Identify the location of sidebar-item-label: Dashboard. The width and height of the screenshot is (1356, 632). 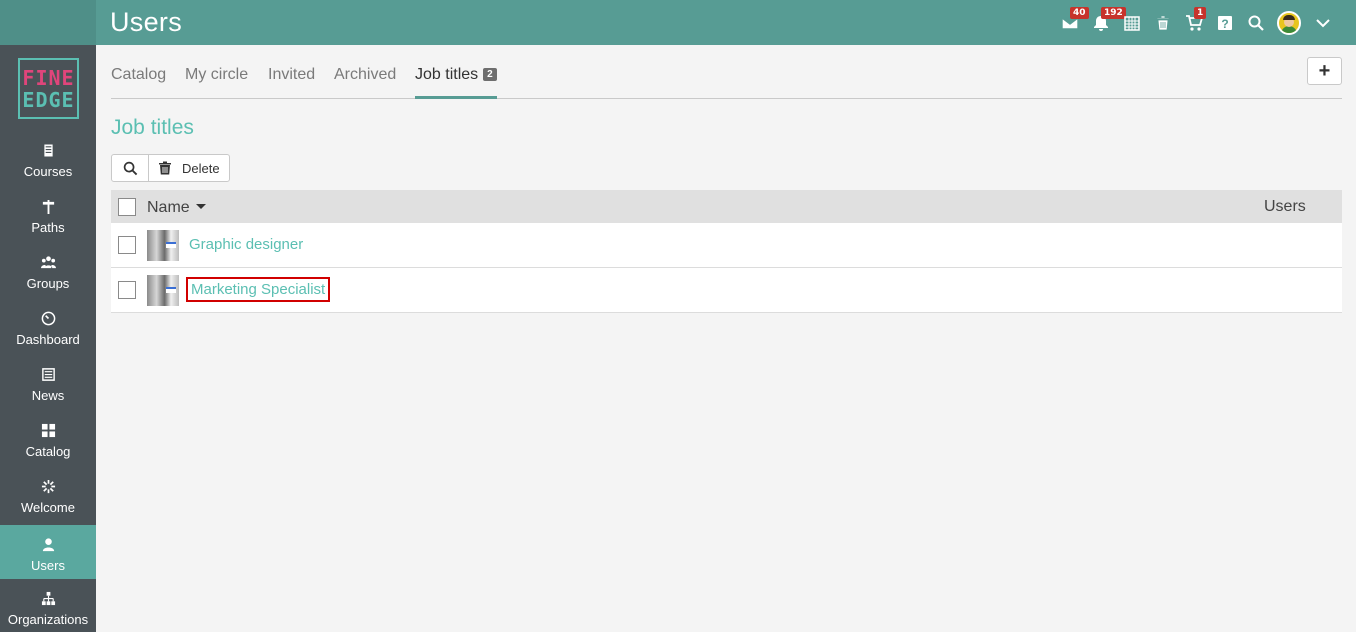
(48, 339).